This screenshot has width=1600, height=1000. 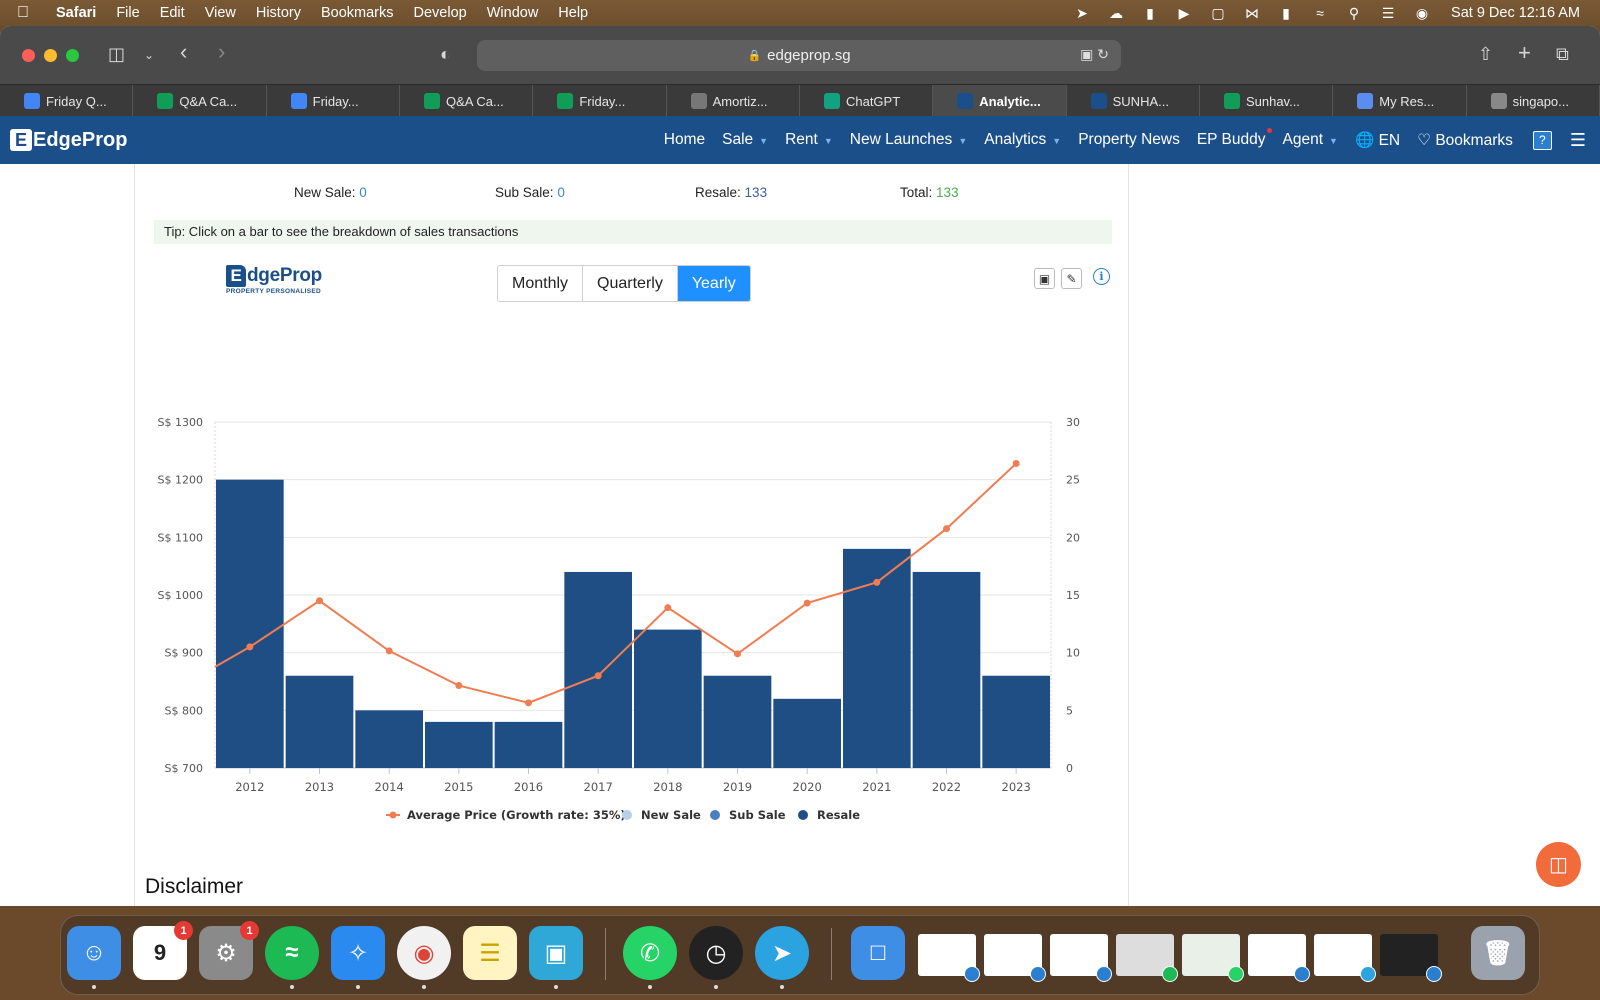 I want to click on nav-language: 🌐 EN, so click(x=1377, y=140).